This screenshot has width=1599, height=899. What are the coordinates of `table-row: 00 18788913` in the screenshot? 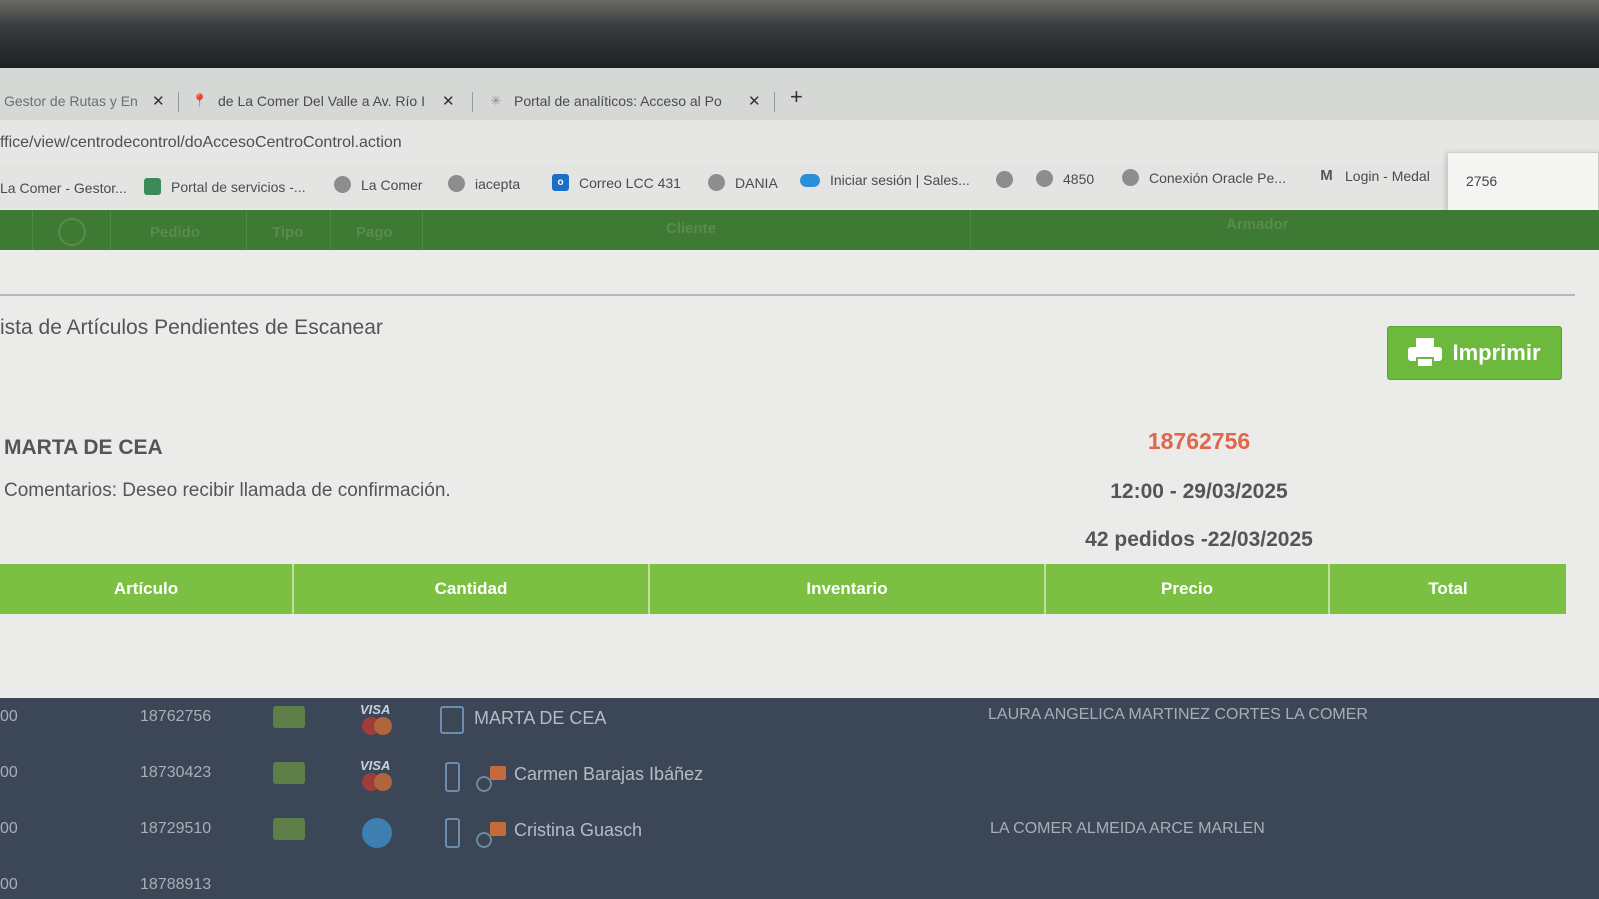 It's located at (799, 882).